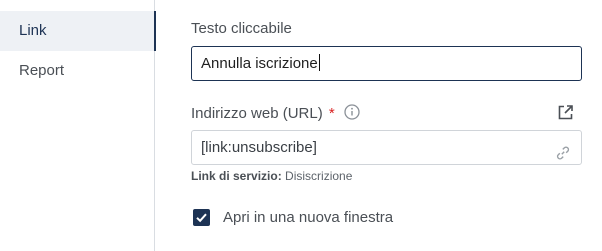 The width and height of the screenshot is (602, 251). What do you see at coordinates (386, 63) in the screenshot?
I see `link-text-input: Annulla iscrizione` at bounding box center [386, 63].